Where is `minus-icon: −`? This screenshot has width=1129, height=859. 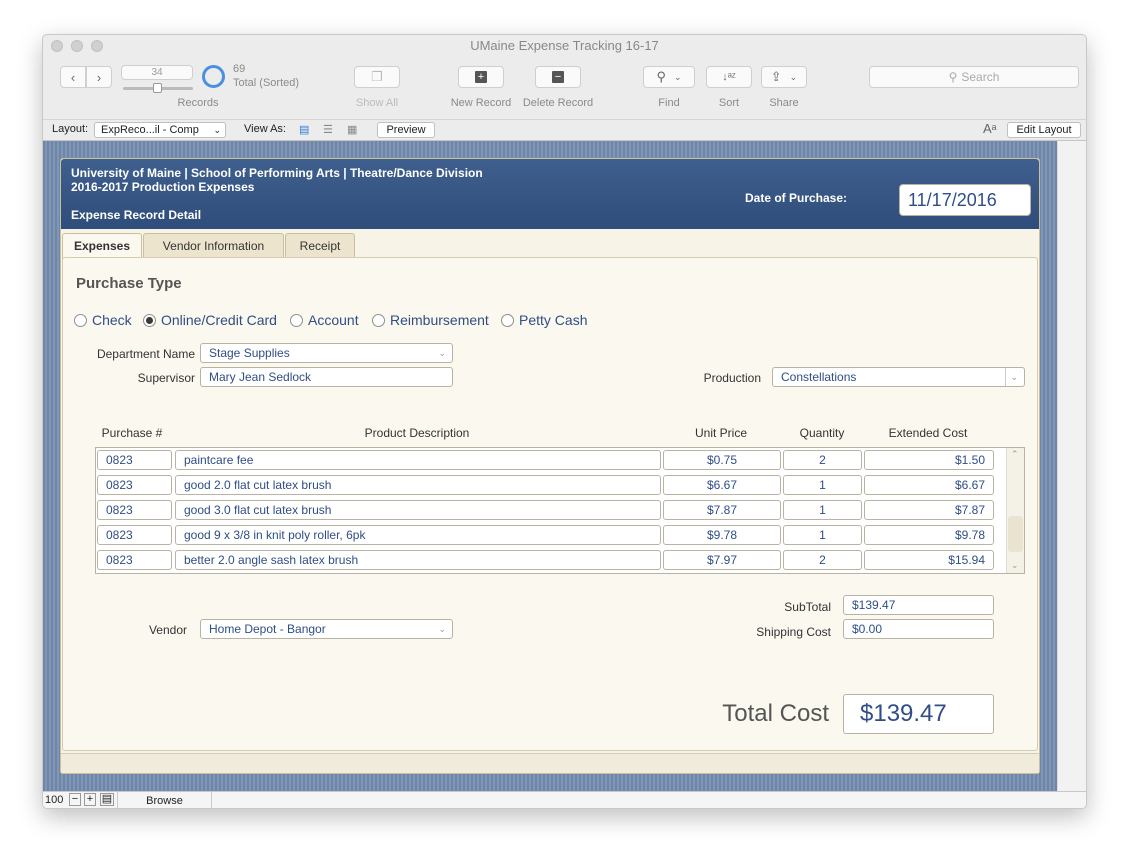
minus-icon: − is located at coordinates (558, 77).